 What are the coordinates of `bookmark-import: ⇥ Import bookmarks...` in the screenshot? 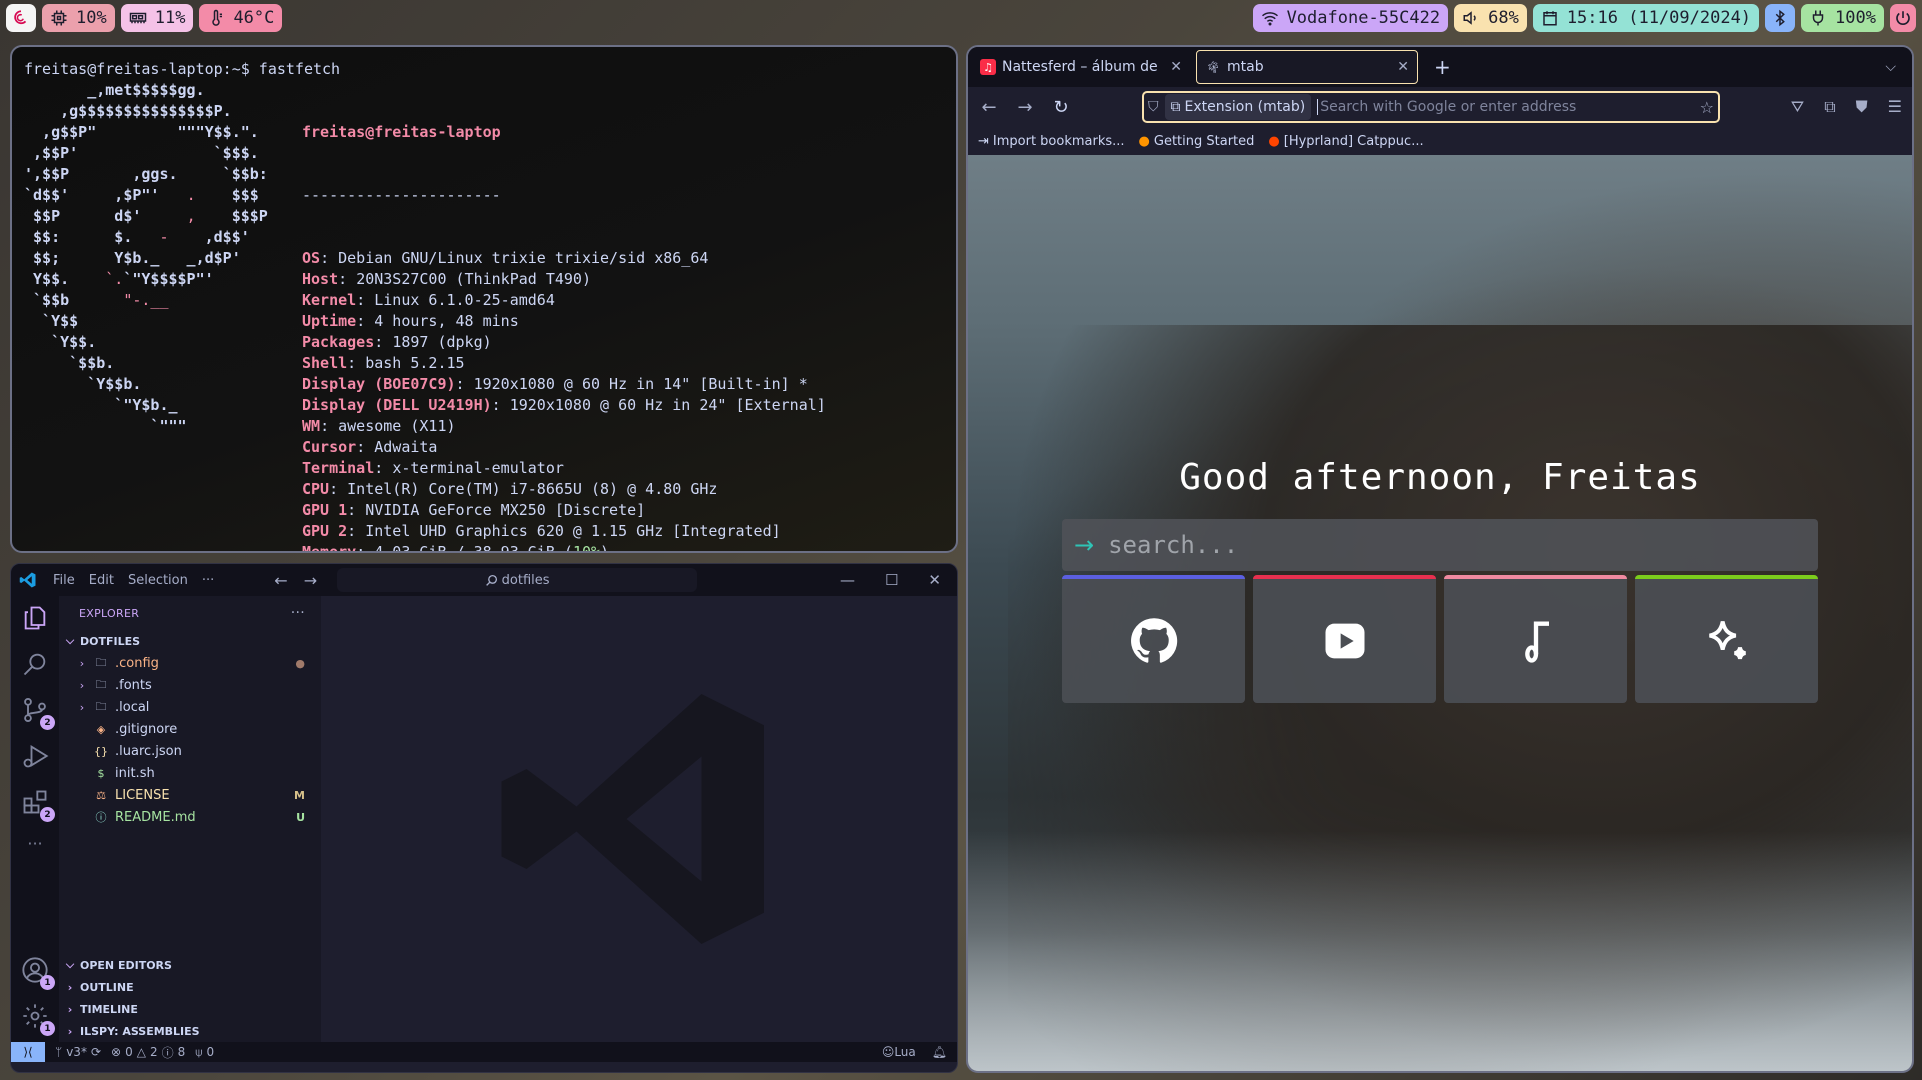 It's located at (1051, 141).